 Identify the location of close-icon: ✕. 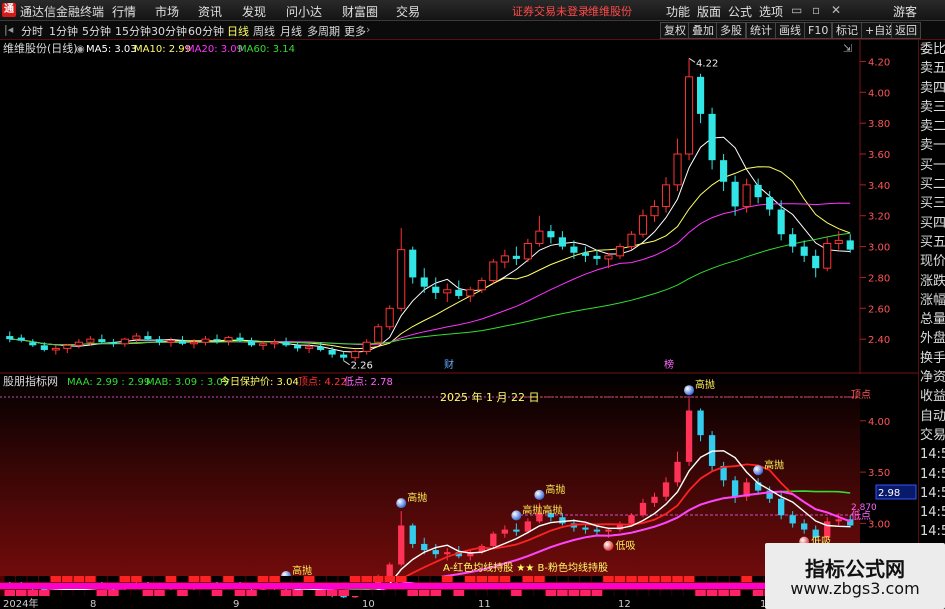
(836, 10).